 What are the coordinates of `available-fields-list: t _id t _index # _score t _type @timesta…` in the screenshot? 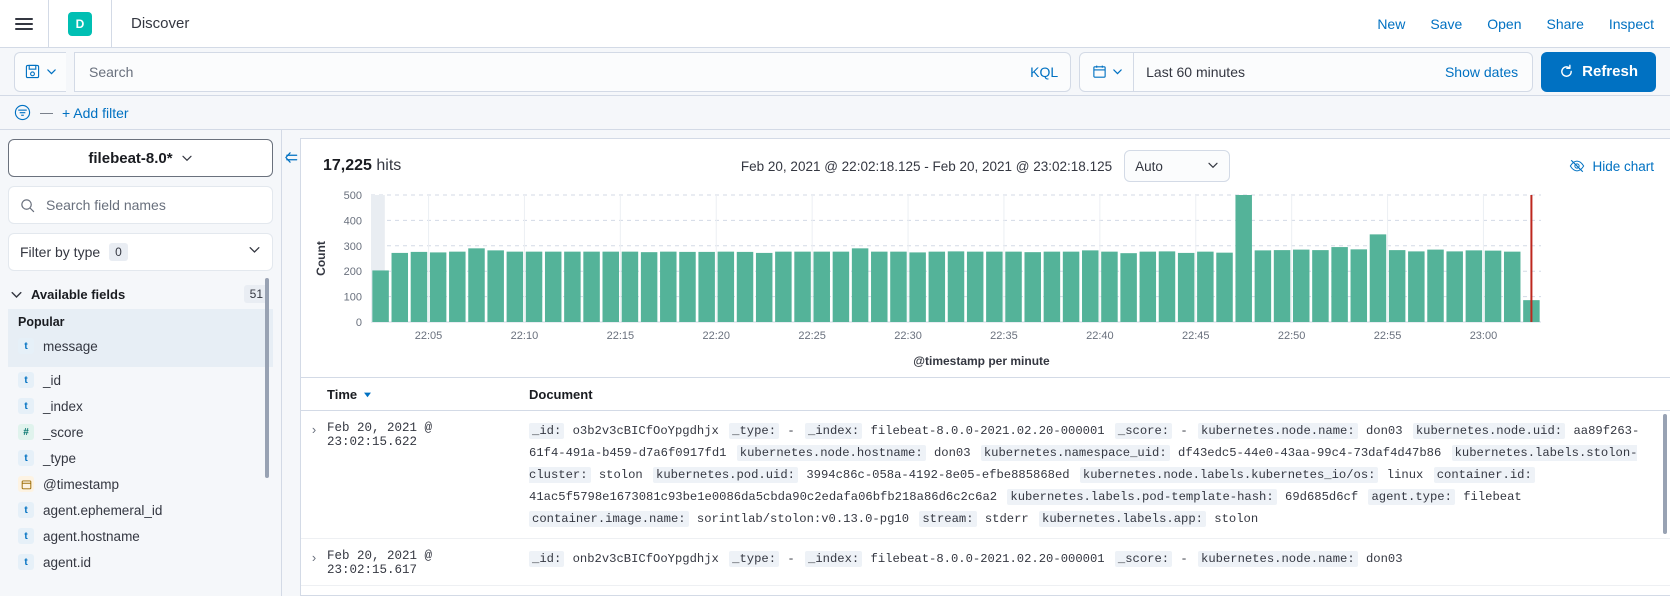 It's located at (140, 471).